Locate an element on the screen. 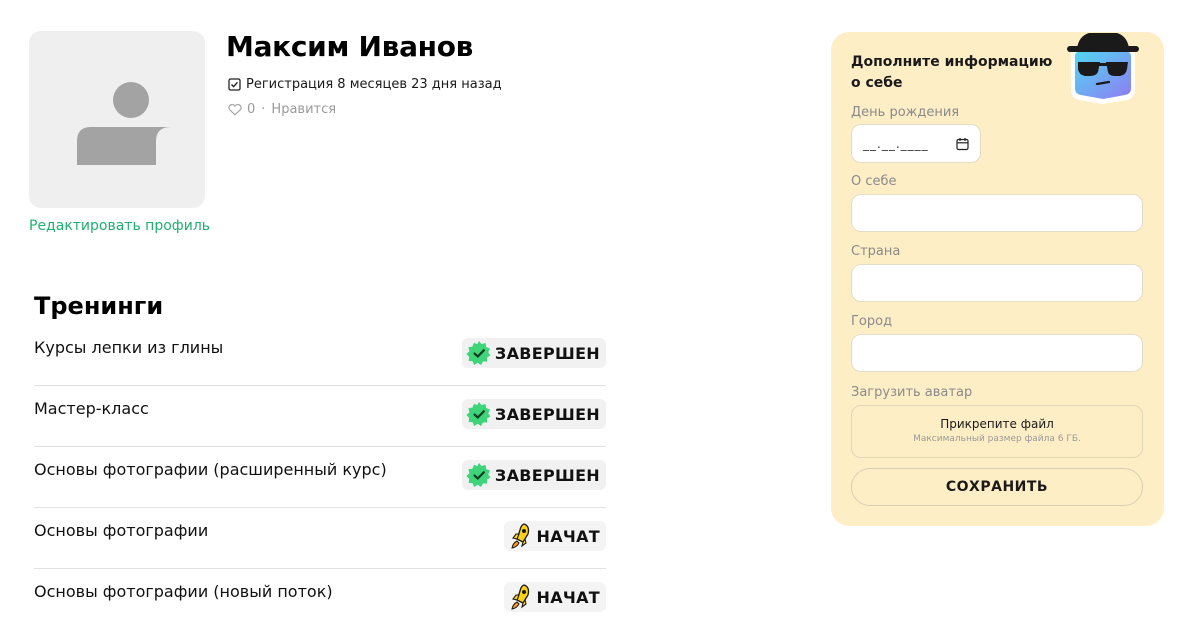 This screenshot has height=625, width=1200. training-row: Курсы лепки из глины ЗАВЕРШЕН is located at coordinates (320, 355).